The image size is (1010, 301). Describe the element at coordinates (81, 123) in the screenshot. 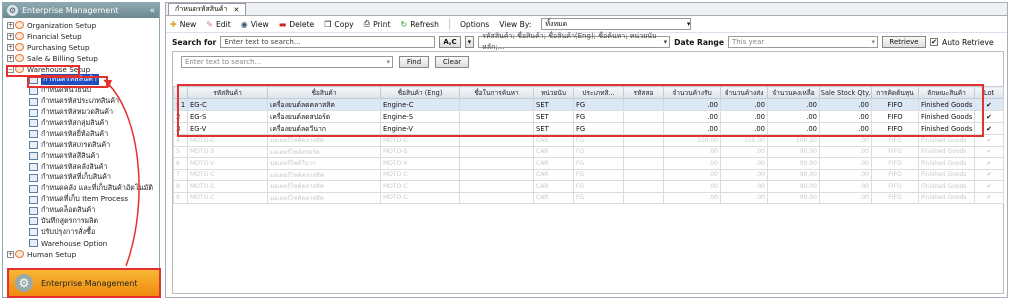

I see `tree-leaf-item: กำหนดรหัสกลุ่มสินค้า` at that location.